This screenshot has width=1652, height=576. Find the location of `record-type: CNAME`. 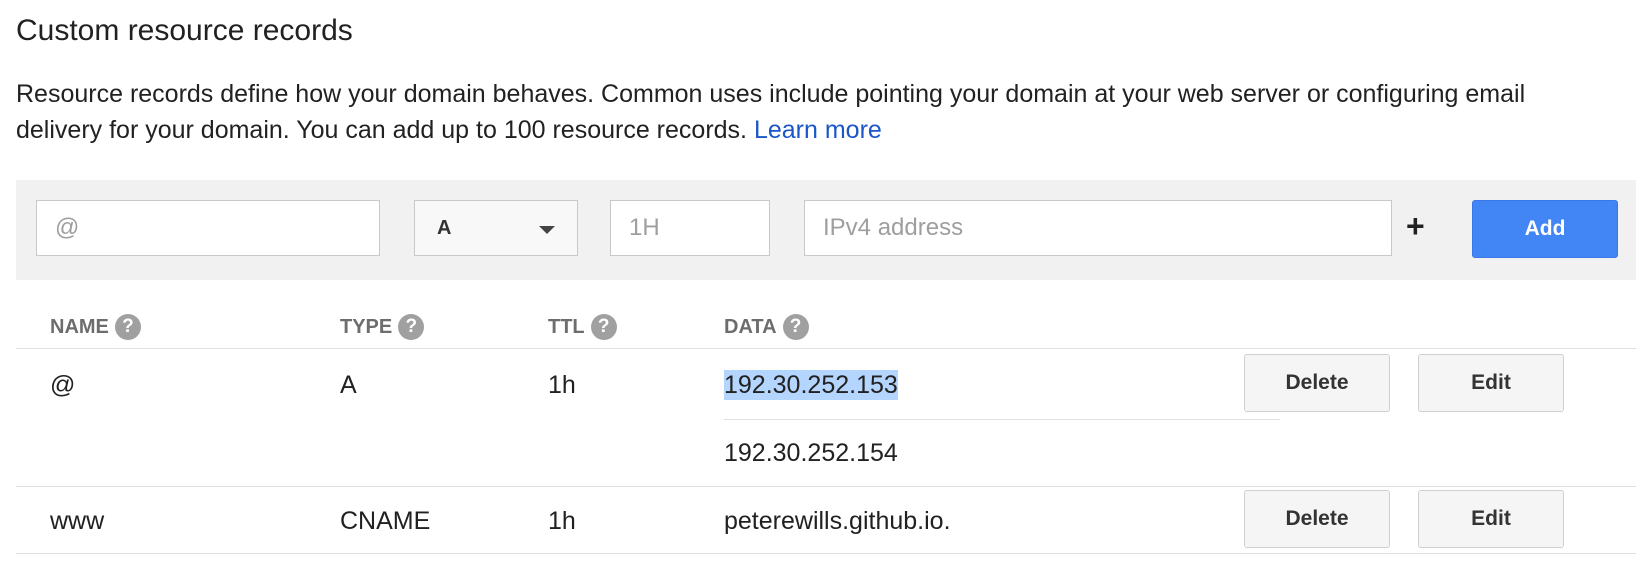

record-type: CNAME is located at coordinates (385, 521).